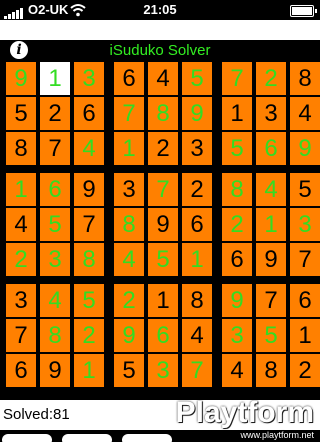  Describe the element at coordinates (21, 224) in the screenshot. I see `sudoku-cell-r5-c1: 4` at that location.